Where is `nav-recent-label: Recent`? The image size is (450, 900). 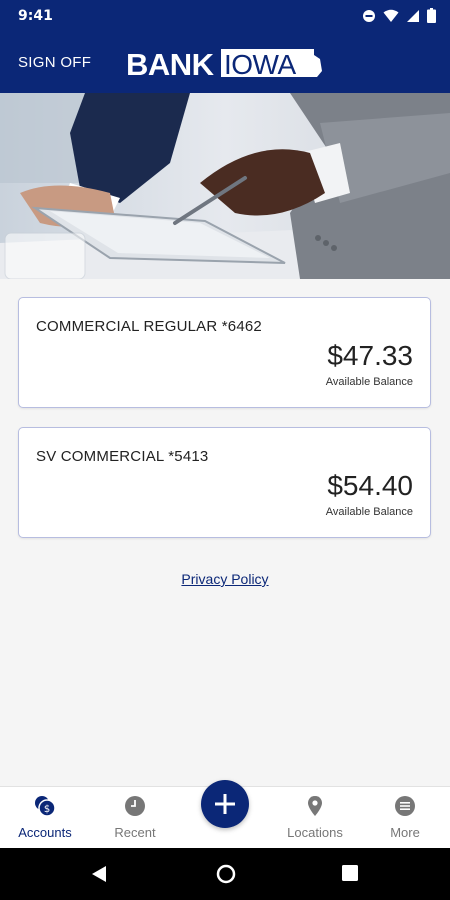
nav-recent-label: Recent is located at coordinates (135, 832).